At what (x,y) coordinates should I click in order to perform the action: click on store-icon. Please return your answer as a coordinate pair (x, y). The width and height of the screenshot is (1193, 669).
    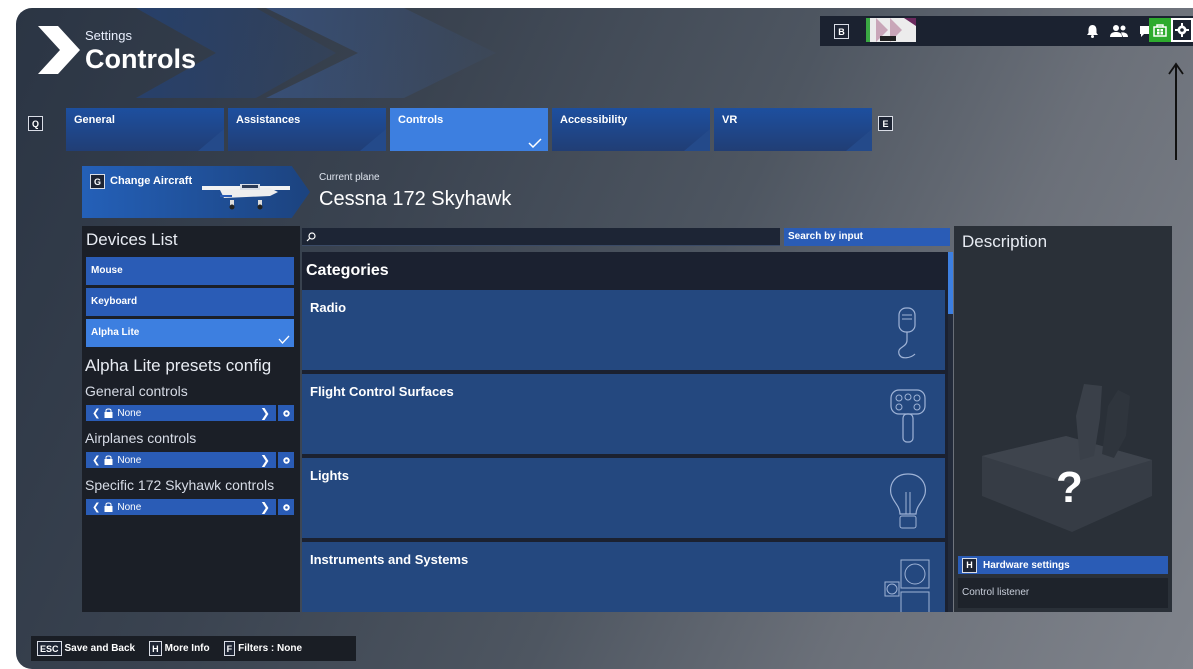
    Looking at the image, I should click on (1160, 30).